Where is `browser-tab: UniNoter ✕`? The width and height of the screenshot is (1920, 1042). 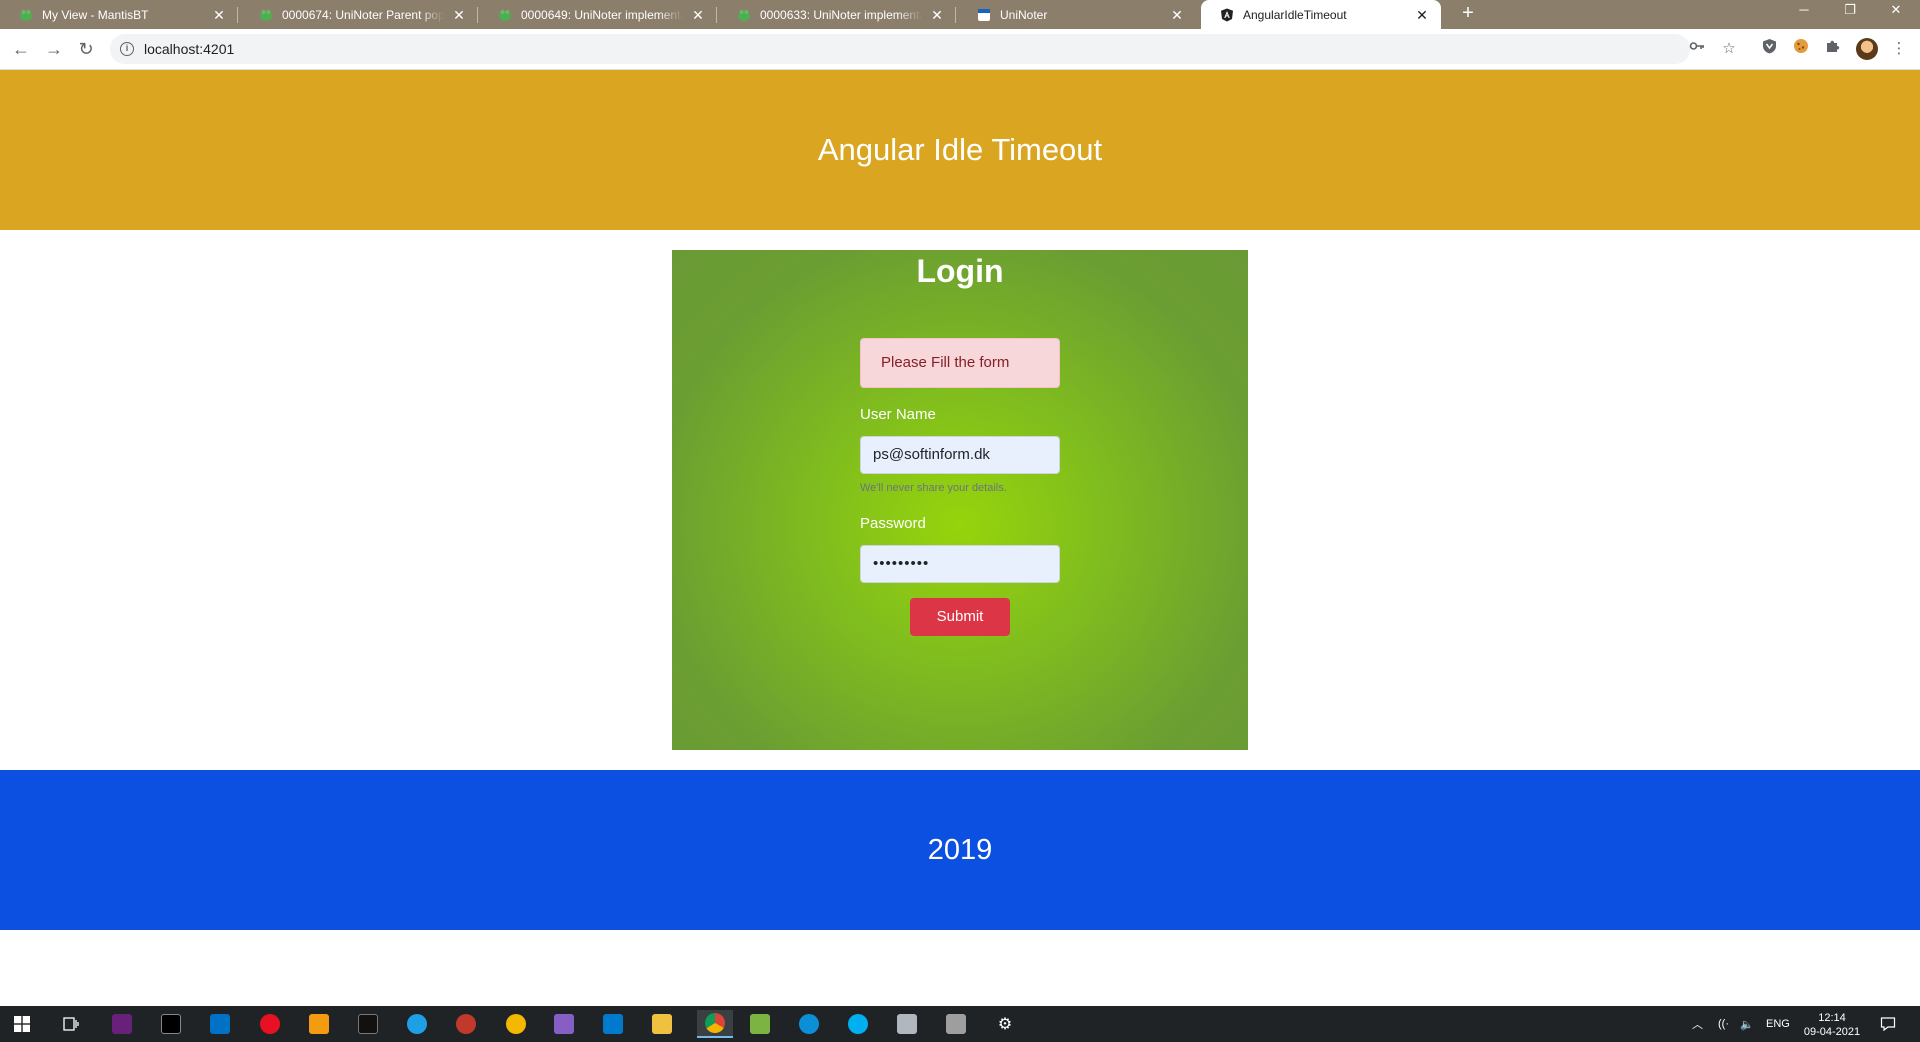
browser-tab: UniNoter ✕ is located at coordinates (1077, 14).